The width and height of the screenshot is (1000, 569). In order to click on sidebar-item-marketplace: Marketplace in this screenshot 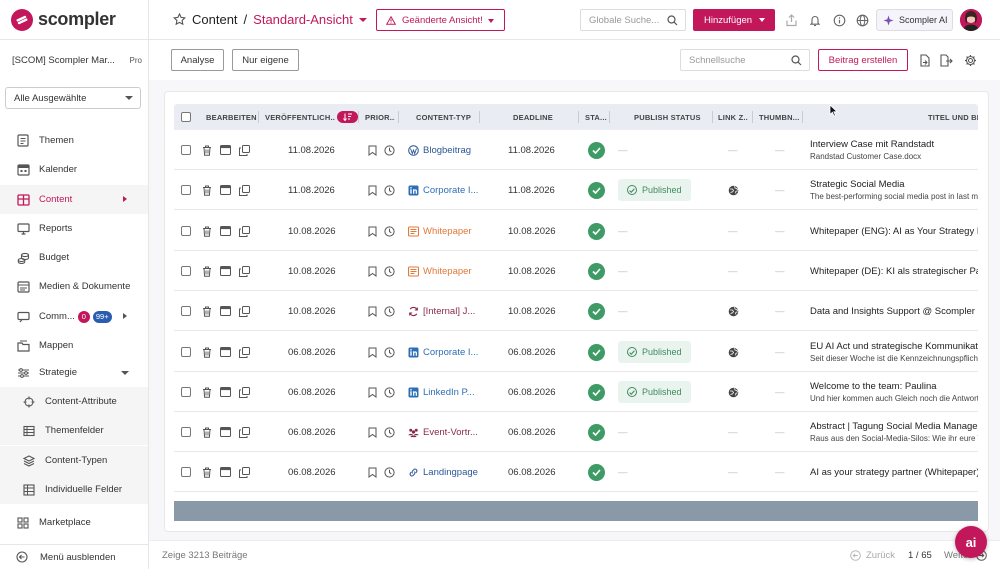, I will do `click(74, 522)`.